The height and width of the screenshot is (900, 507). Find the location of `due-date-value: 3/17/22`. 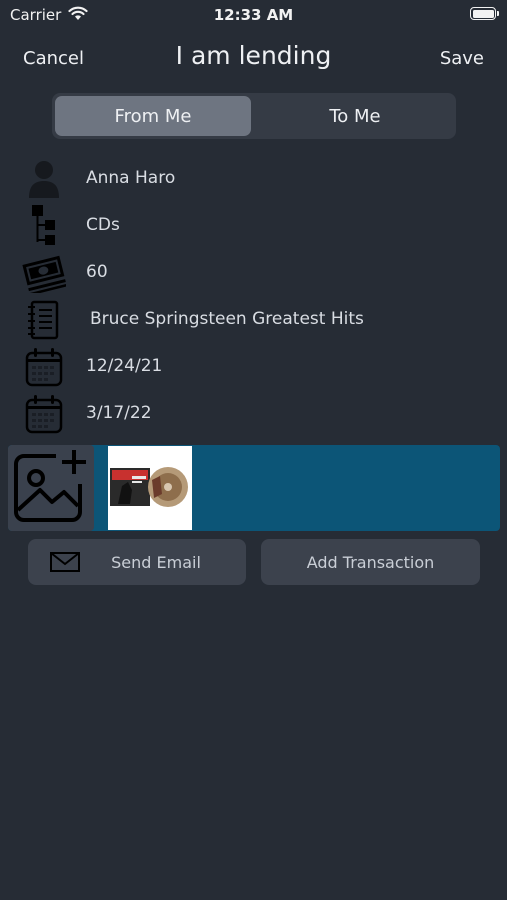

due-date-value: 3/17/22 is located at coordinates (119, 413).